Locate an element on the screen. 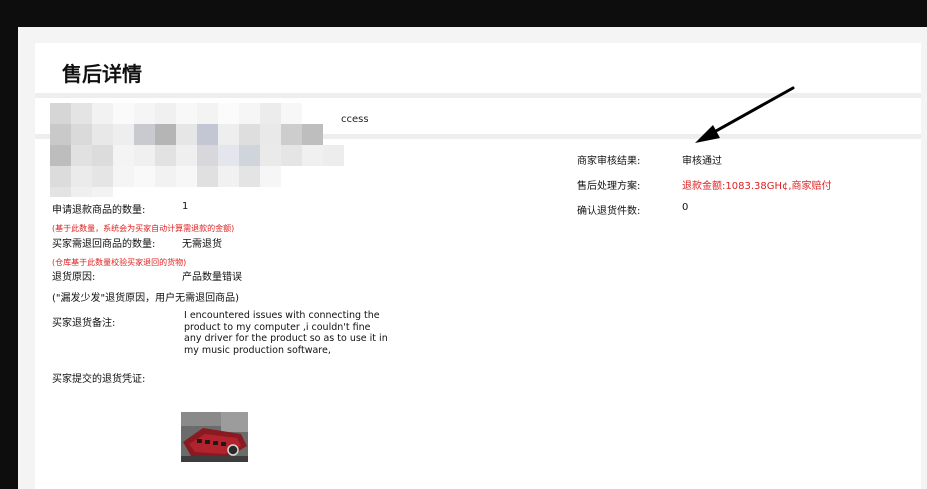  arrow-icon is located at coordinates (745, 114).